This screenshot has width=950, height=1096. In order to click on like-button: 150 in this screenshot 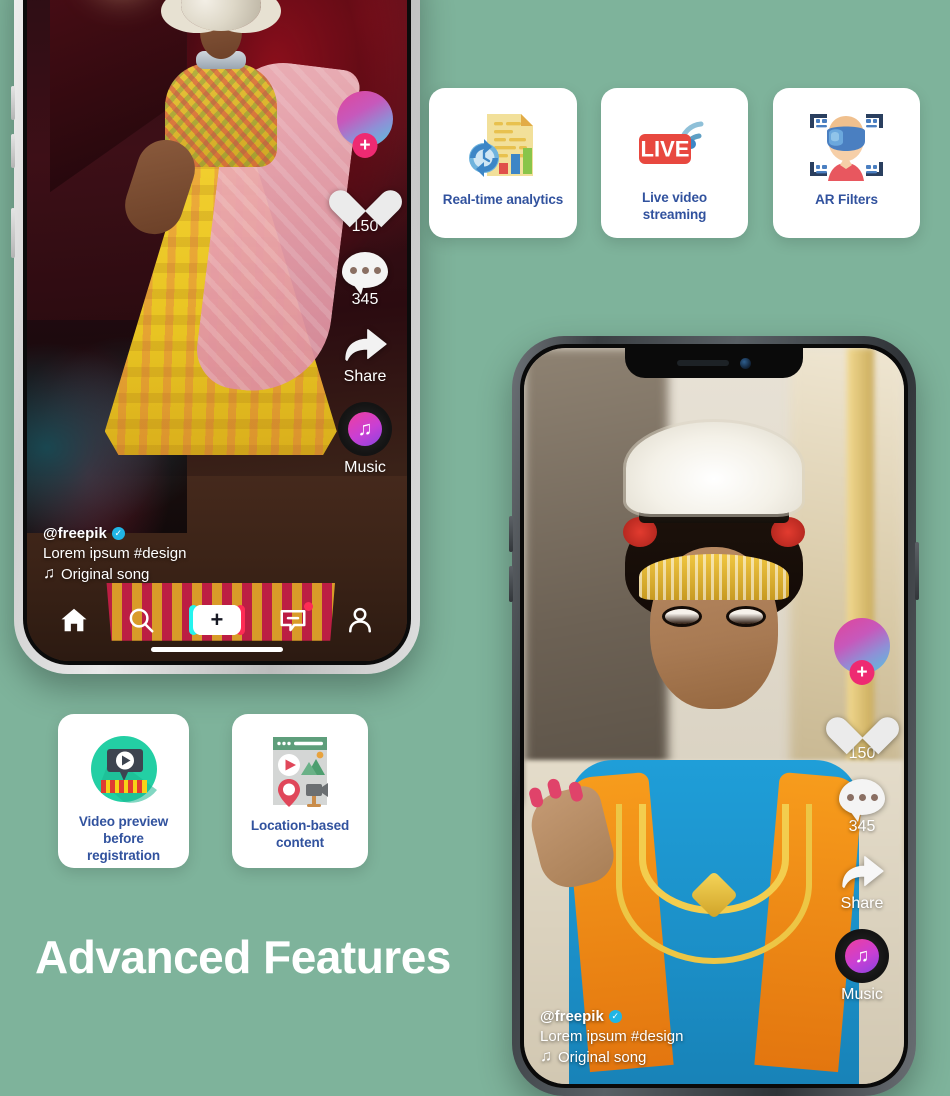, I will do `click(365, 205)`.